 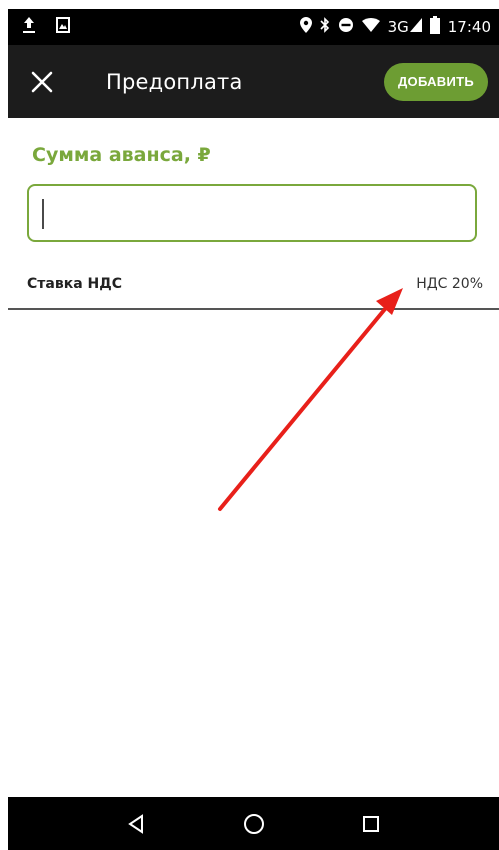 I want to click on home-icon, so click(x=253, y=823).